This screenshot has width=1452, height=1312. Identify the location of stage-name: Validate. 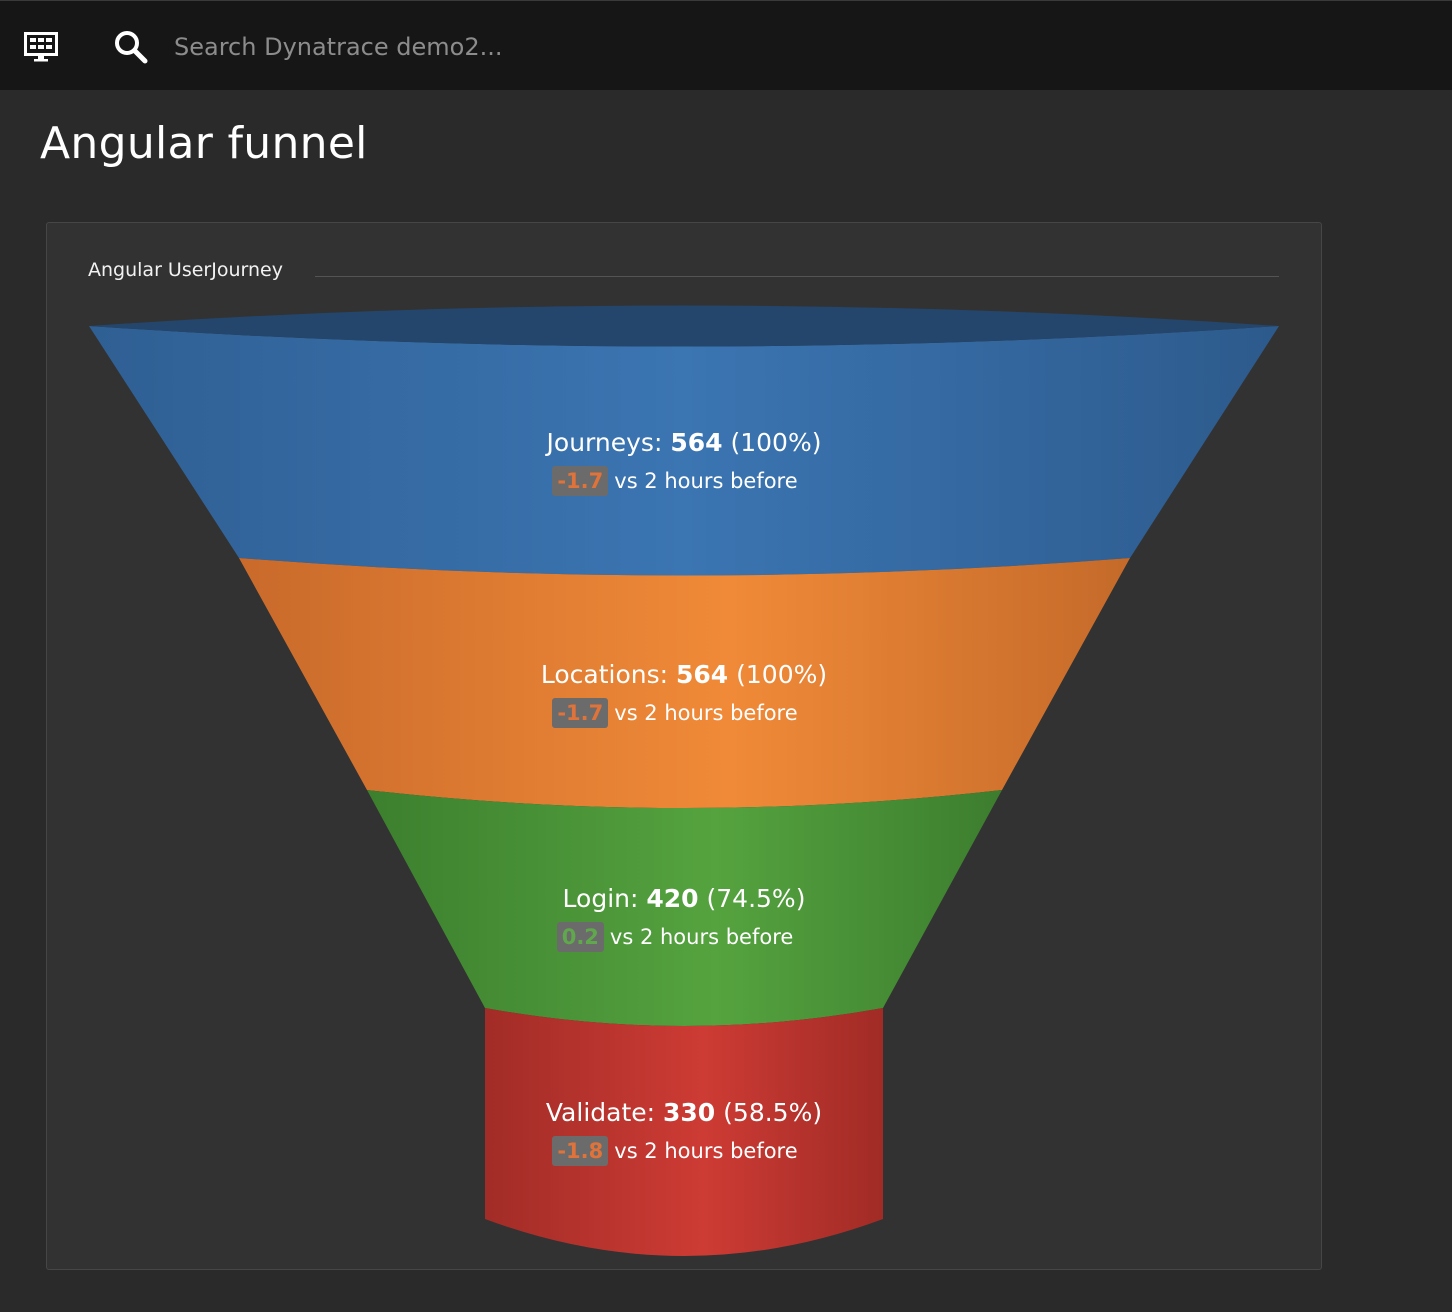
(596, 1112).